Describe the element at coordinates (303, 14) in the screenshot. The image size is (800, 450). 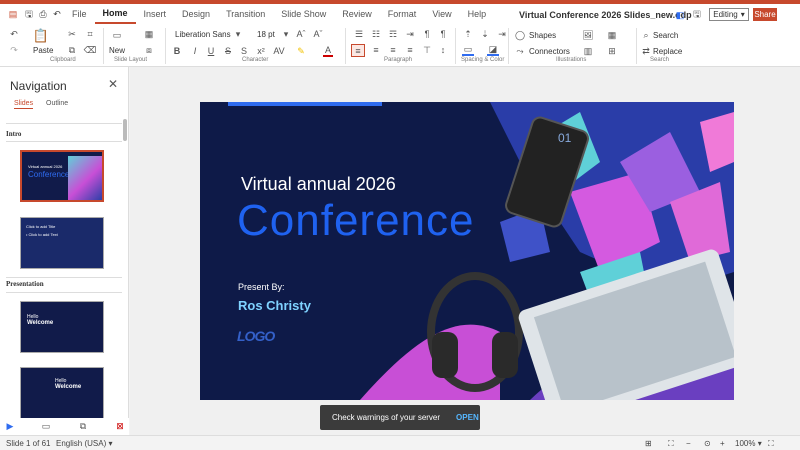
I see `menu-slide-show: Slide Show` at that location.